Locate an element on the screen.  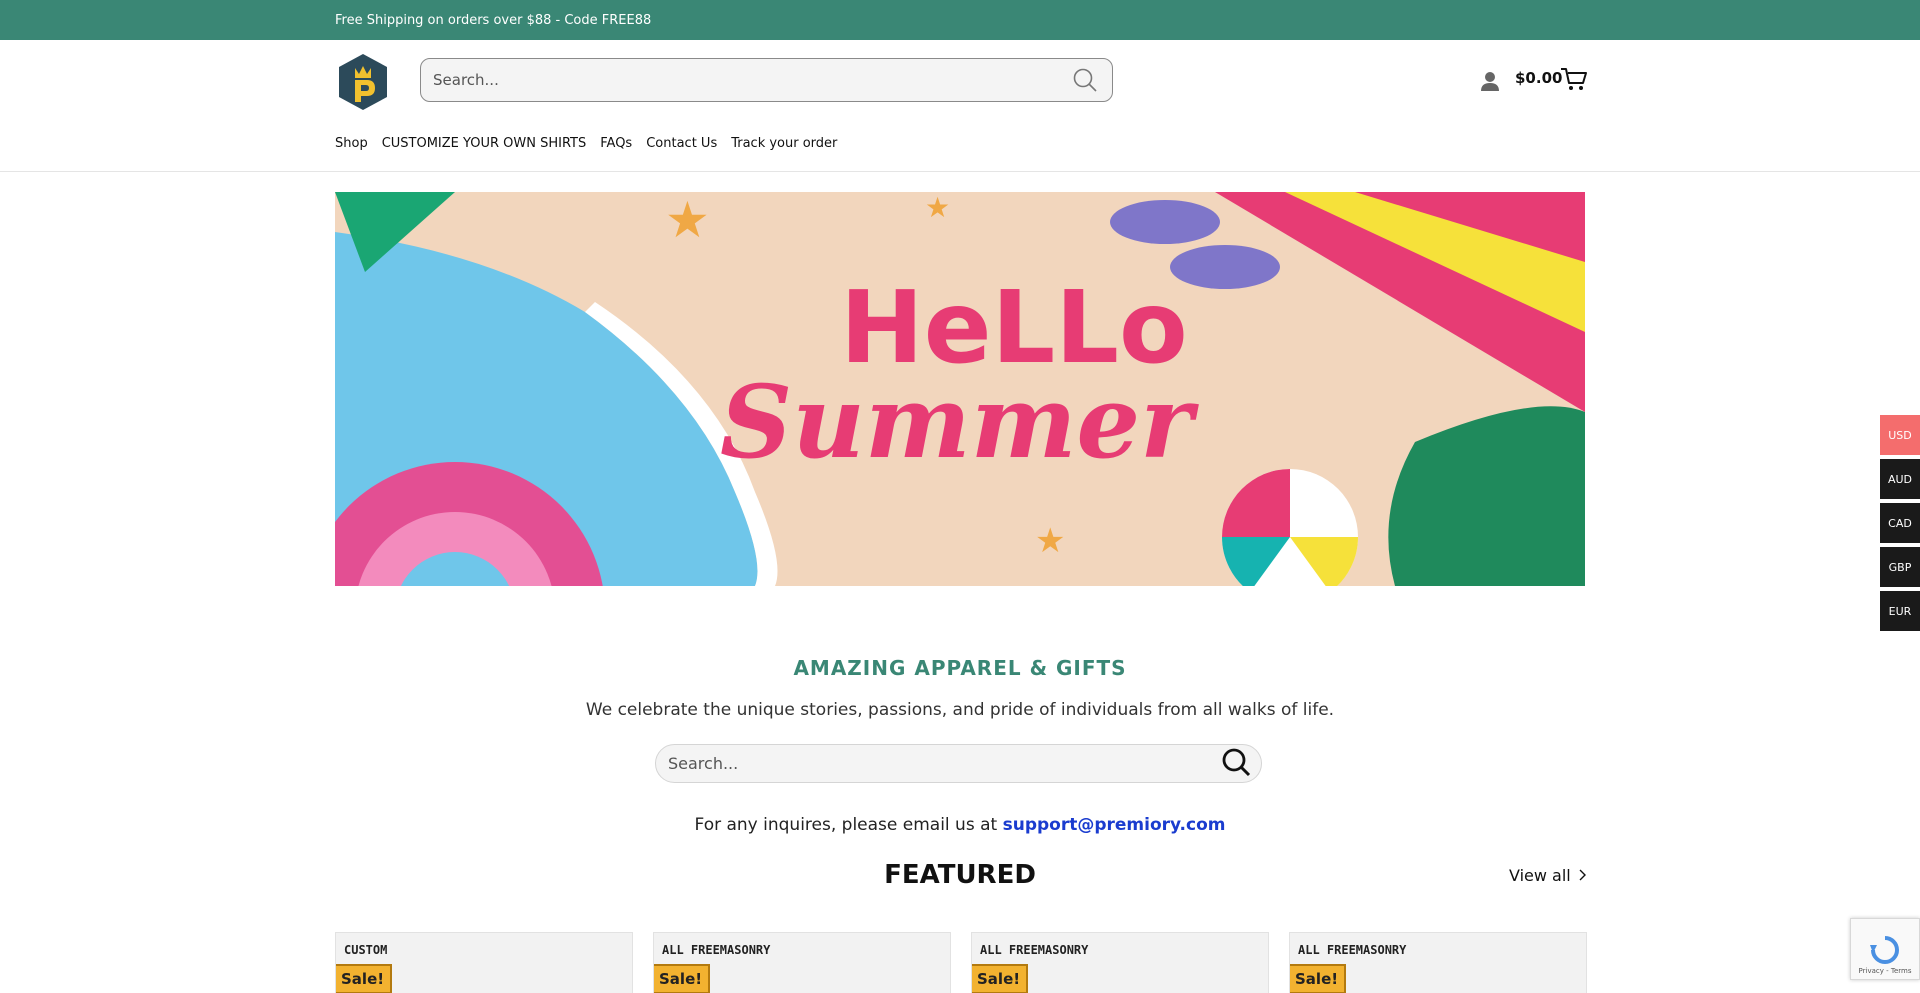
recaptcha-text: Privacy - Terms is located at coordinates (1885, 971).